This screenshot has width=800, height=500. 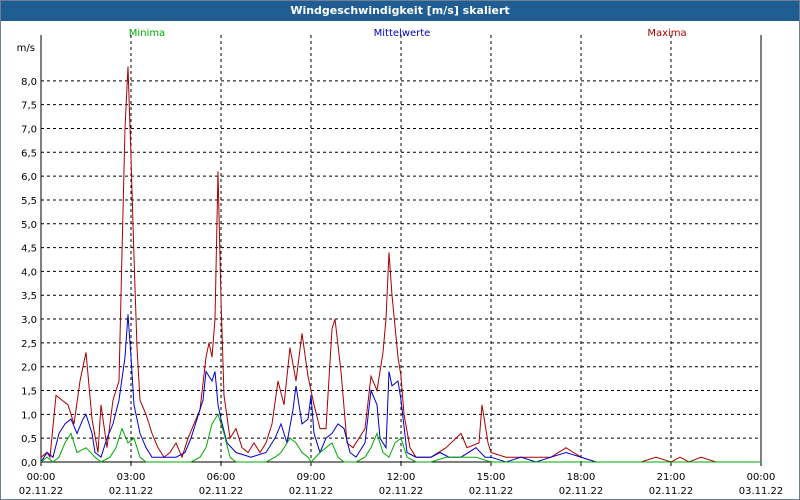 I want to click on y-tick-label: 1,0, so click(x=29, y=415).